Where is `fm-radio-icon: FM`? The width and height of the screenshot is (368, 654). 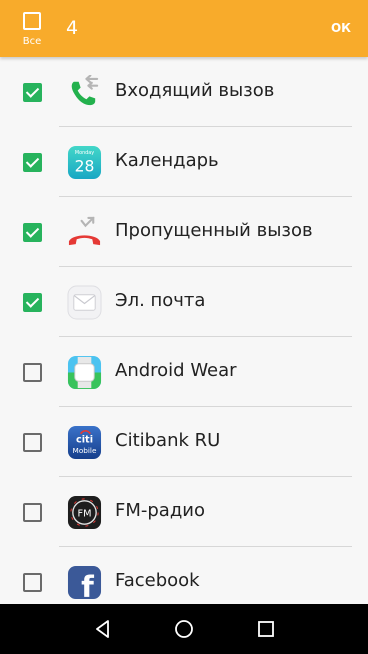 fm-radio-icon: FM is located at coordinates (84, 512).